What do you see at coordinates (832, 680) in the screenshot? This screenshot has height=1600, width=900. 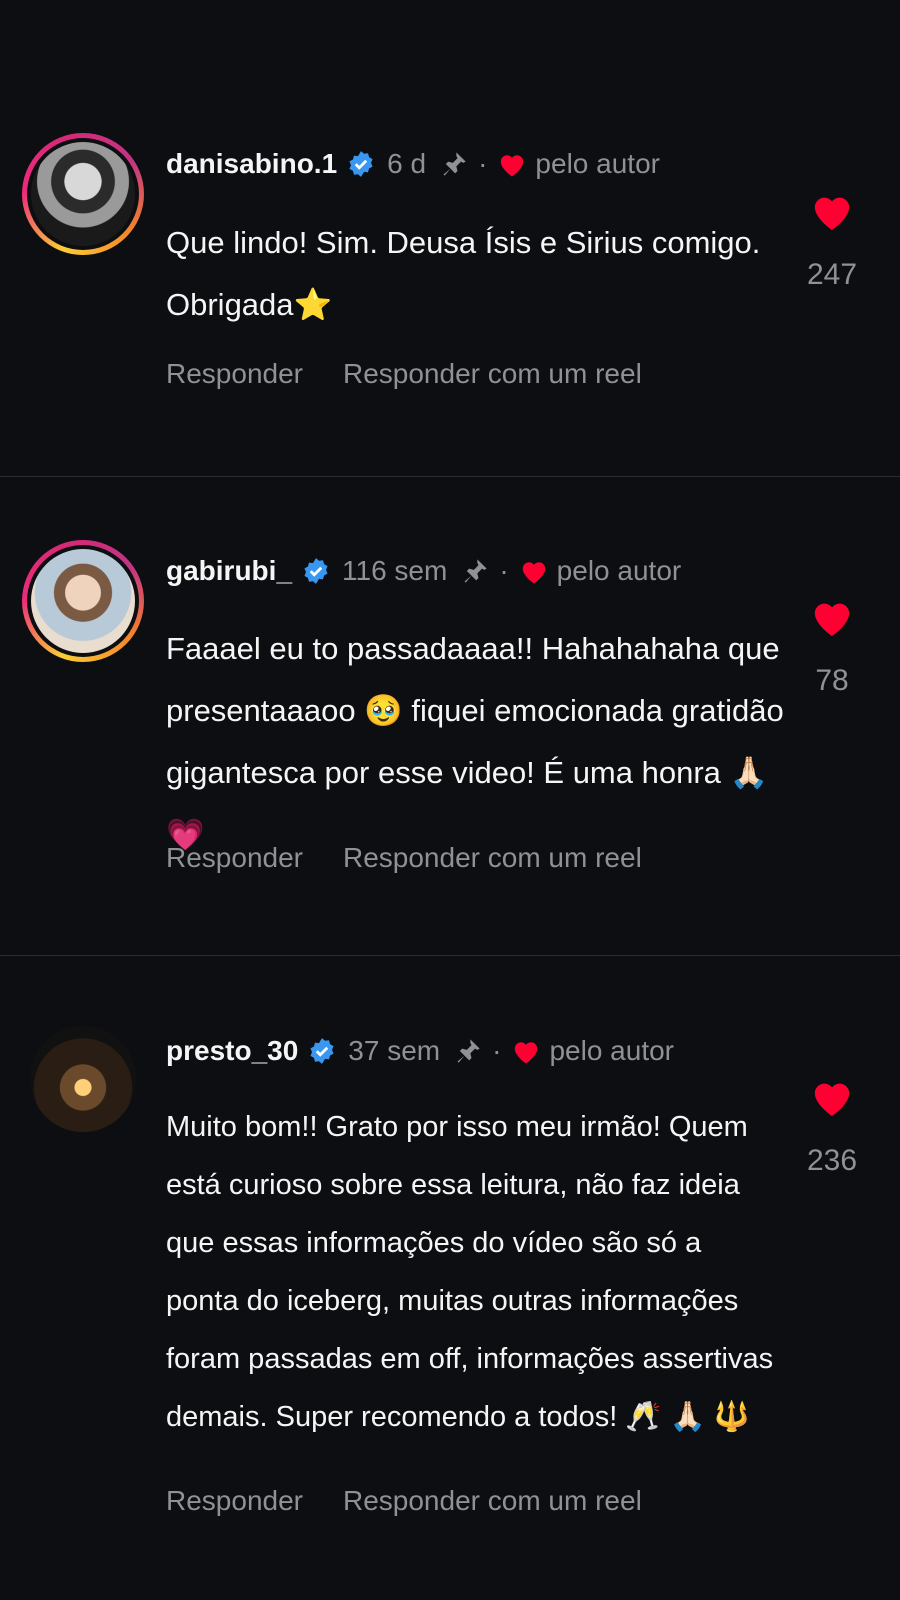 I see `like-count: 78` at bounding box center [832, 680].